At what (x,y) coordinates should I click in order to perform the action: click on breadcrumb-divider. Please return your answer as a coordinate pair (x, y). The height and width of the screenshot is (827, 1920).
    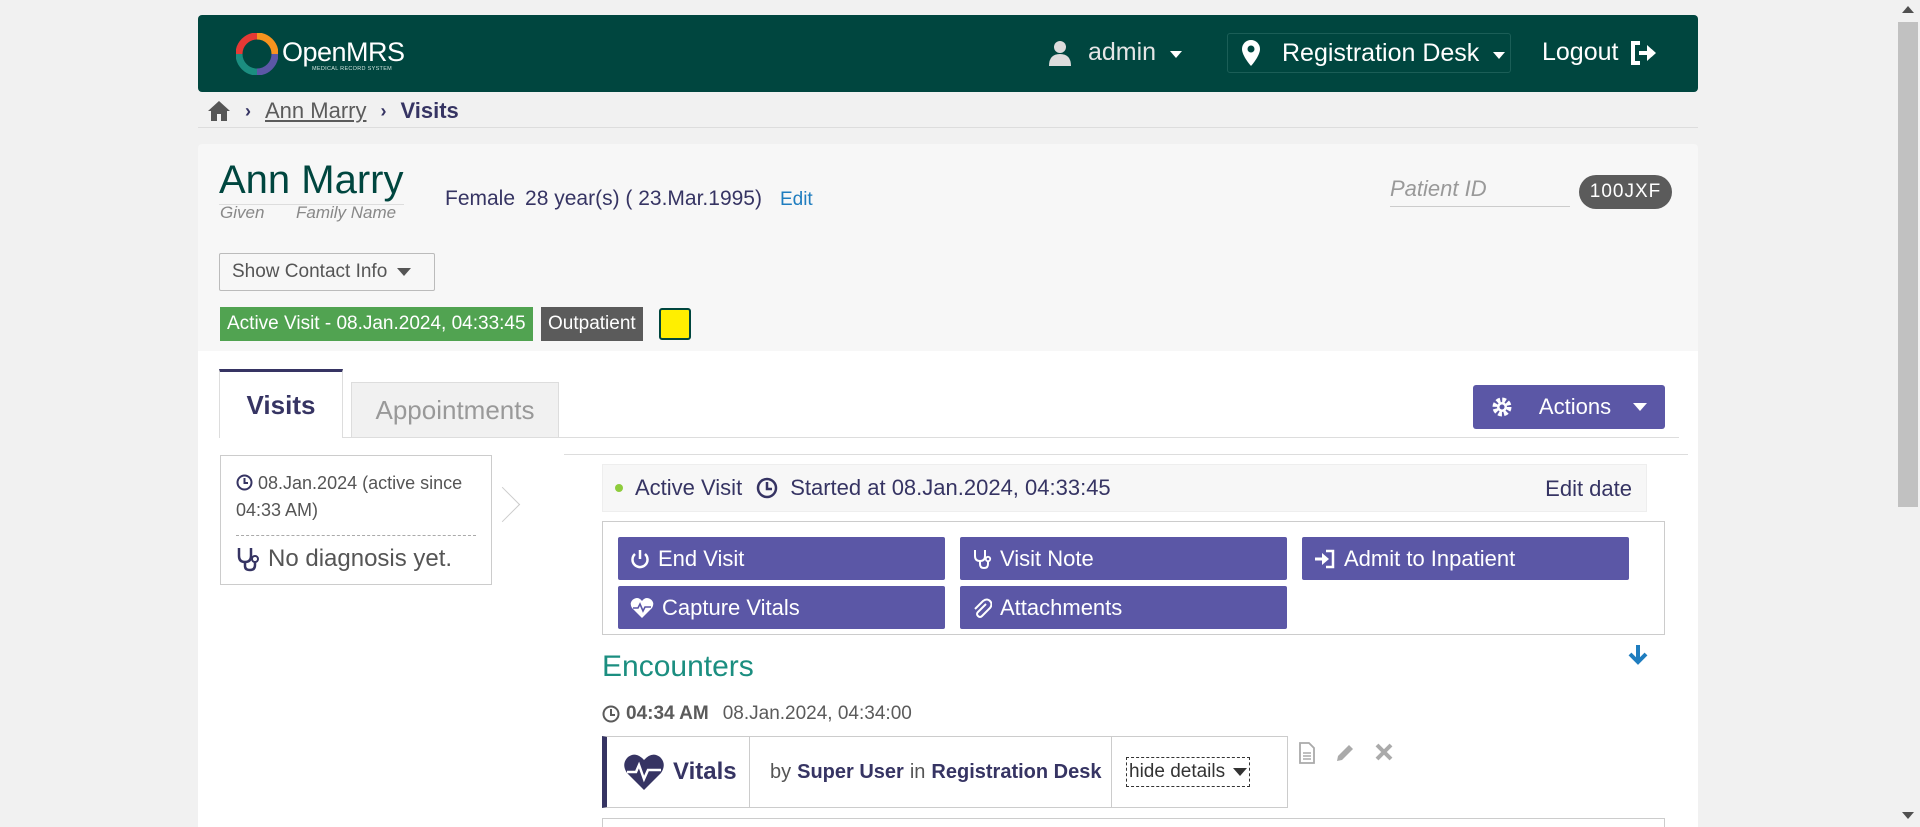
    Looking at the image, I should click on (948, 127).